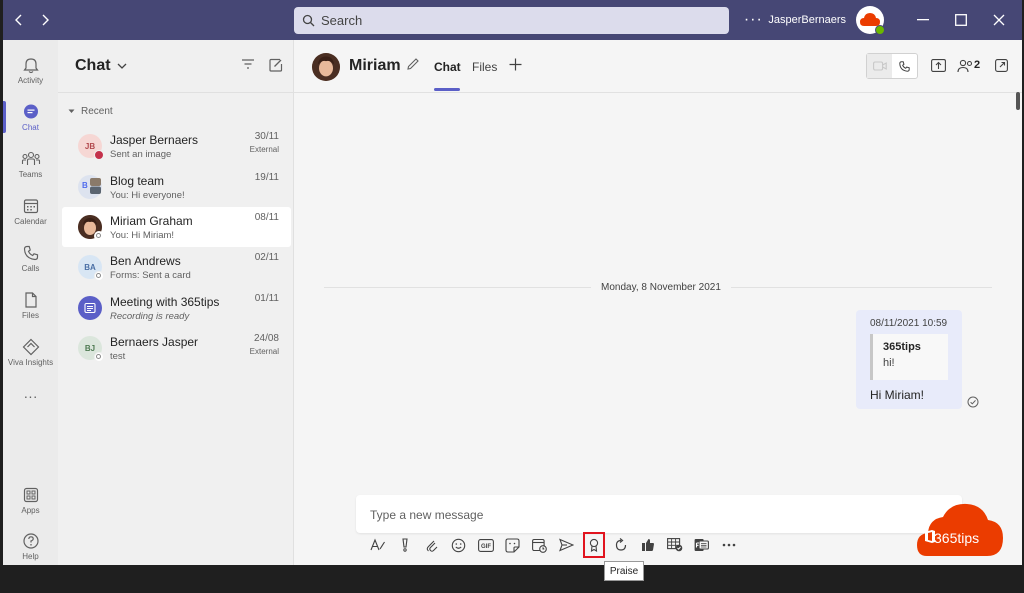 Image resolution: width=1024 pixels, height=593 pixels. What do you see at coordinates (30, 174) in the screenshot?
I see `rail-label: Teams` at bounding box center [30, 174].